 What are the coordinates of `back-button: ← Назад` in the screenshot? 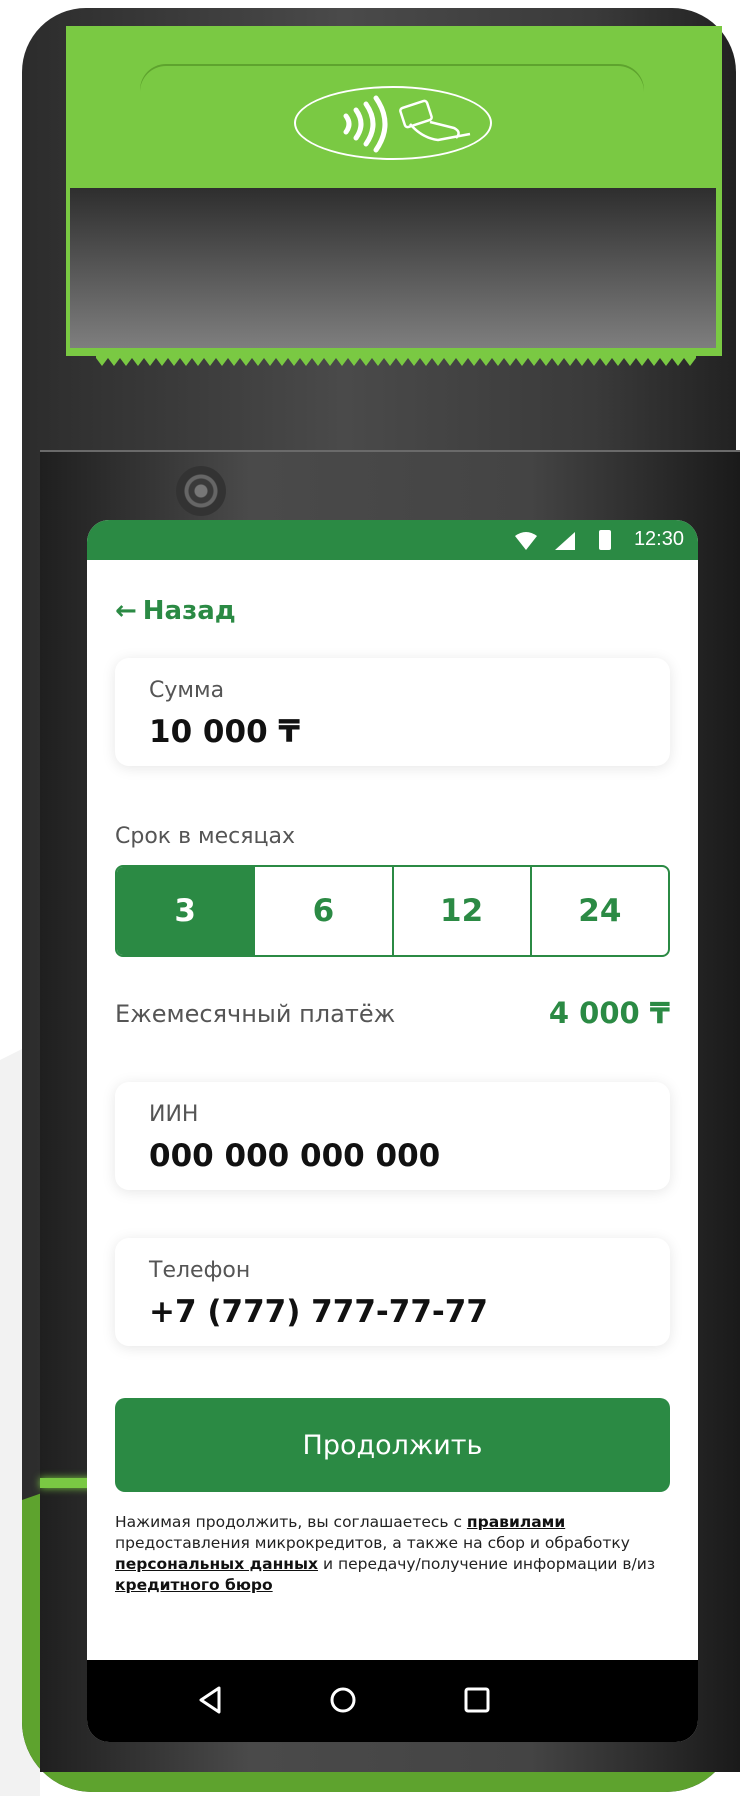 It's located at (175, 611).